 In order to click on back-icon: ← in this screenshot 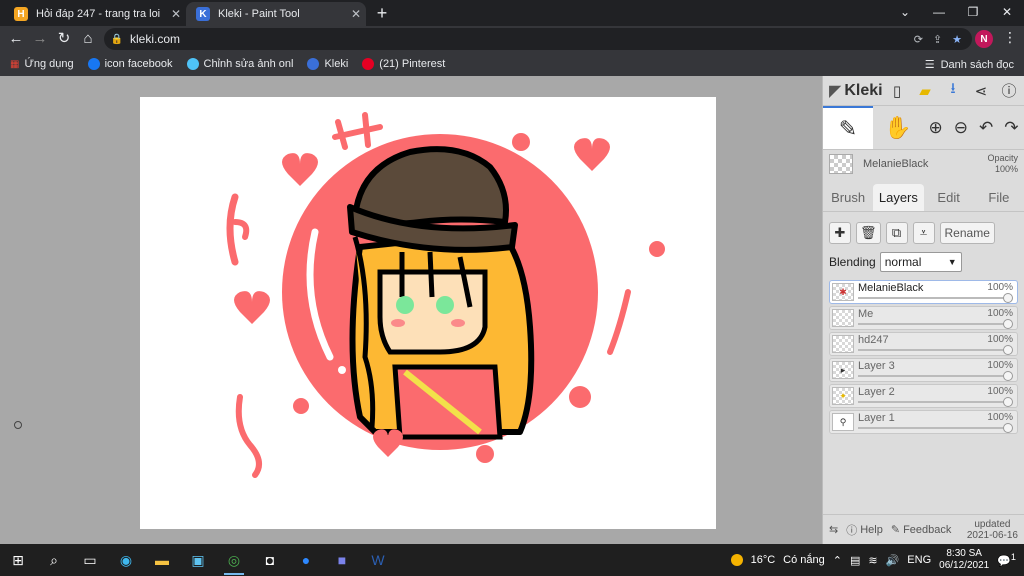, I will do `click(16, 39)`.